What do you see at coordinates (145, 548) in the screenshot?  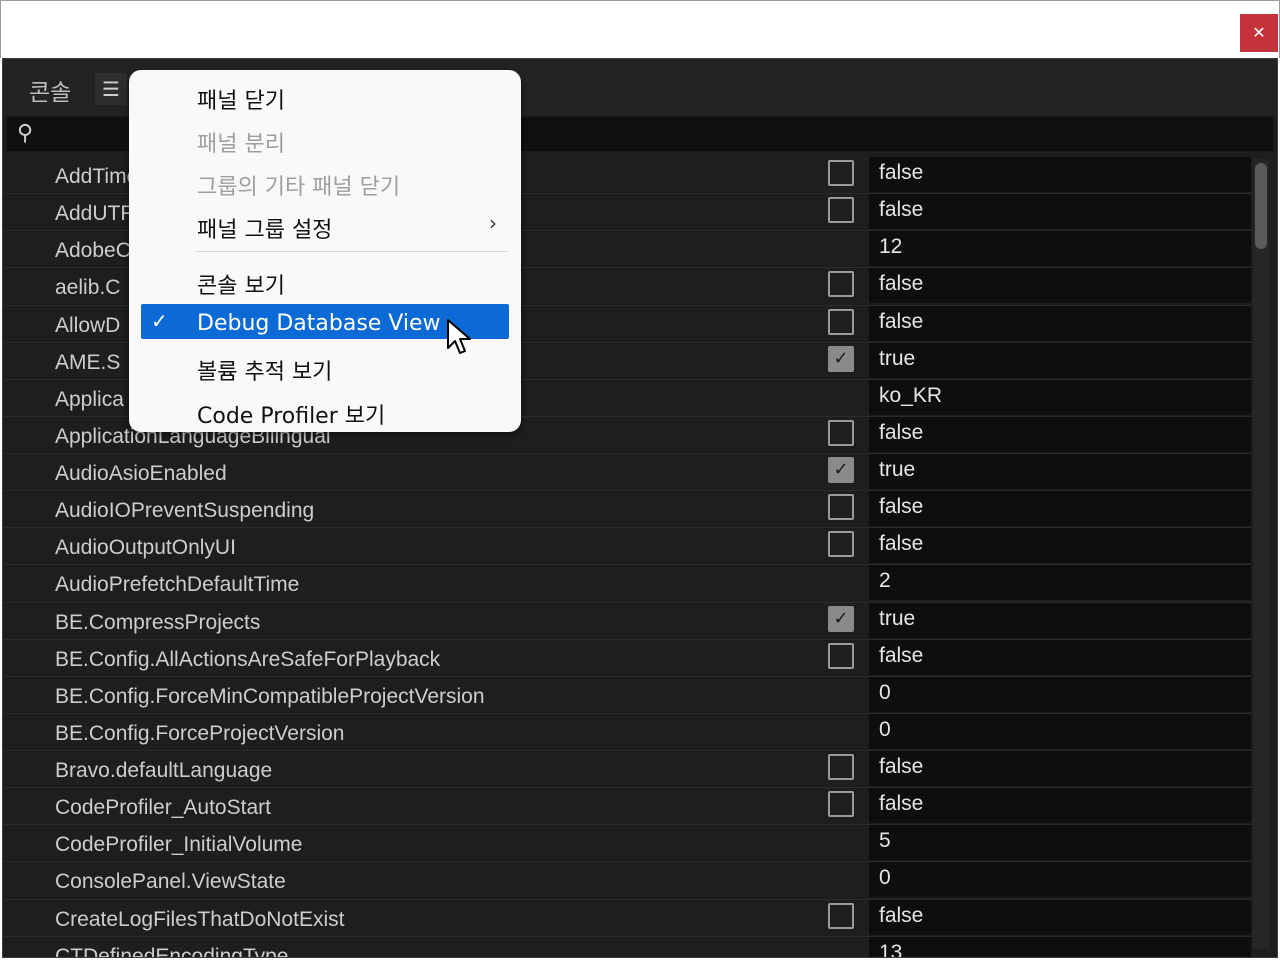 I see `row-key-label: AudioOutputOnlyUI` at bounding box center [145, 548].